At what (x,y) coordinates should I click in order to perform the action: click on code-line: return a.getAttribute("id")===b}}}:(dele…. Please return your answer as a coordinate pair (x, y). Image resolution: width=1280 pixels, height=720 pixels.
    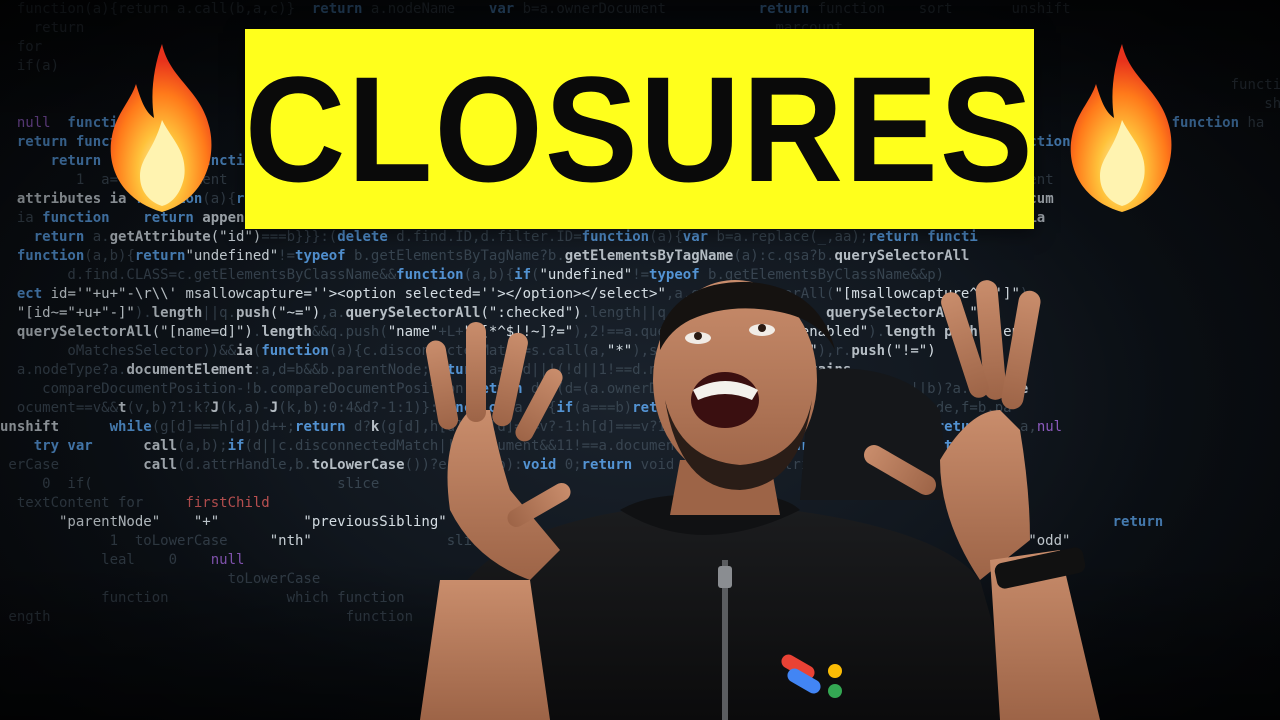
    Looking at the image, I should click on (489, 237).